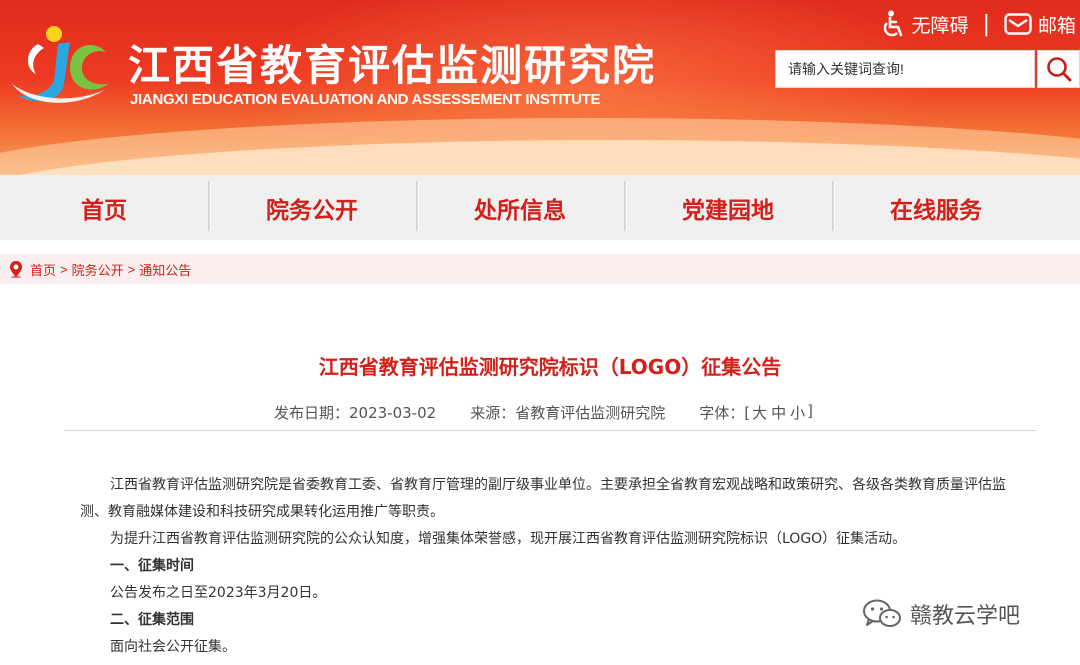 Image resolution: width=1080 pixels, height=665 pixels. What do you see at coordinates (759, 412) in the screenshot?
I see `font-size-large-button: 大` at bounding box center [759, 412].